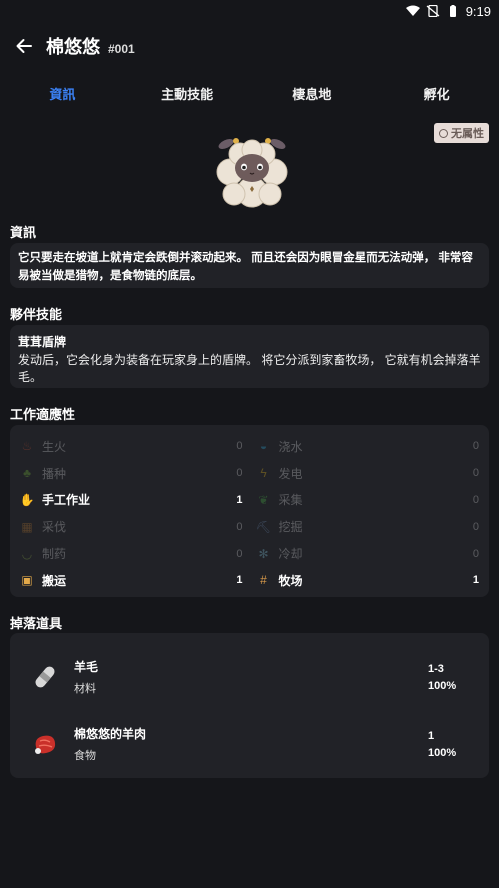  I want to click on battery-icon, so click(452, 11).